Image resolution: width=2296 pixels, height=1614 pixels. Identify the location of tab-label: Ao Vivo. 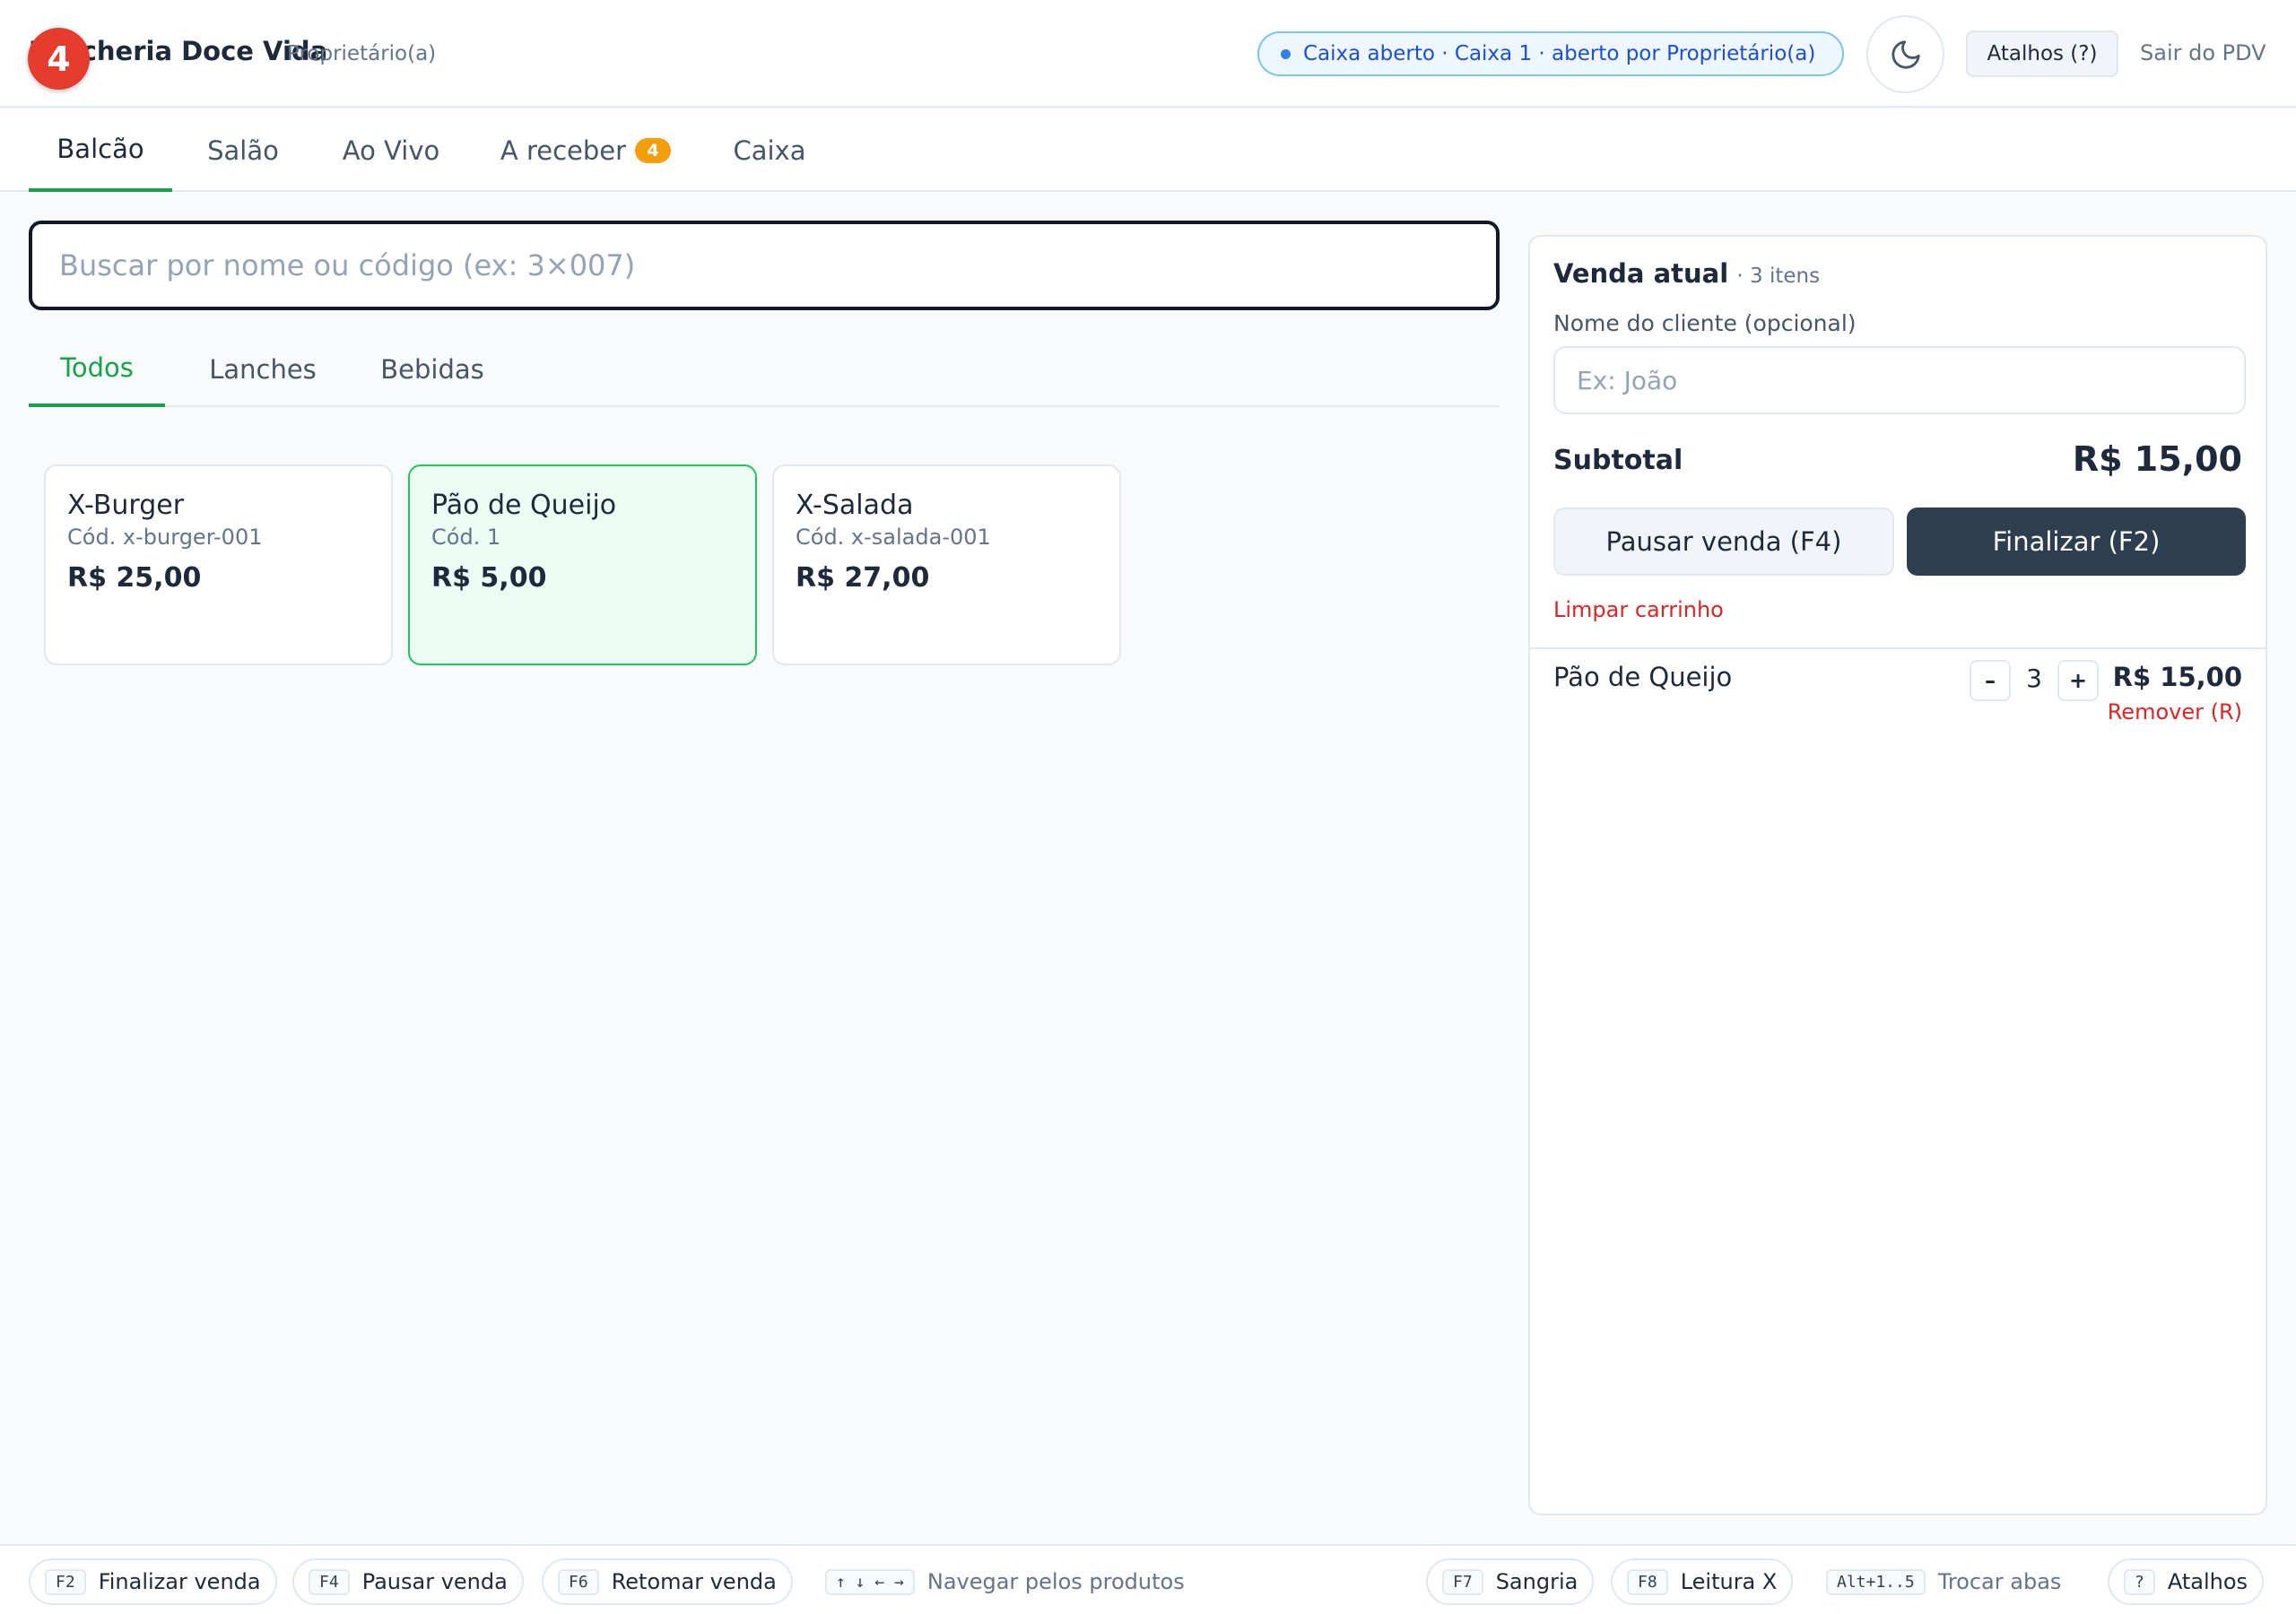
(391, 150).